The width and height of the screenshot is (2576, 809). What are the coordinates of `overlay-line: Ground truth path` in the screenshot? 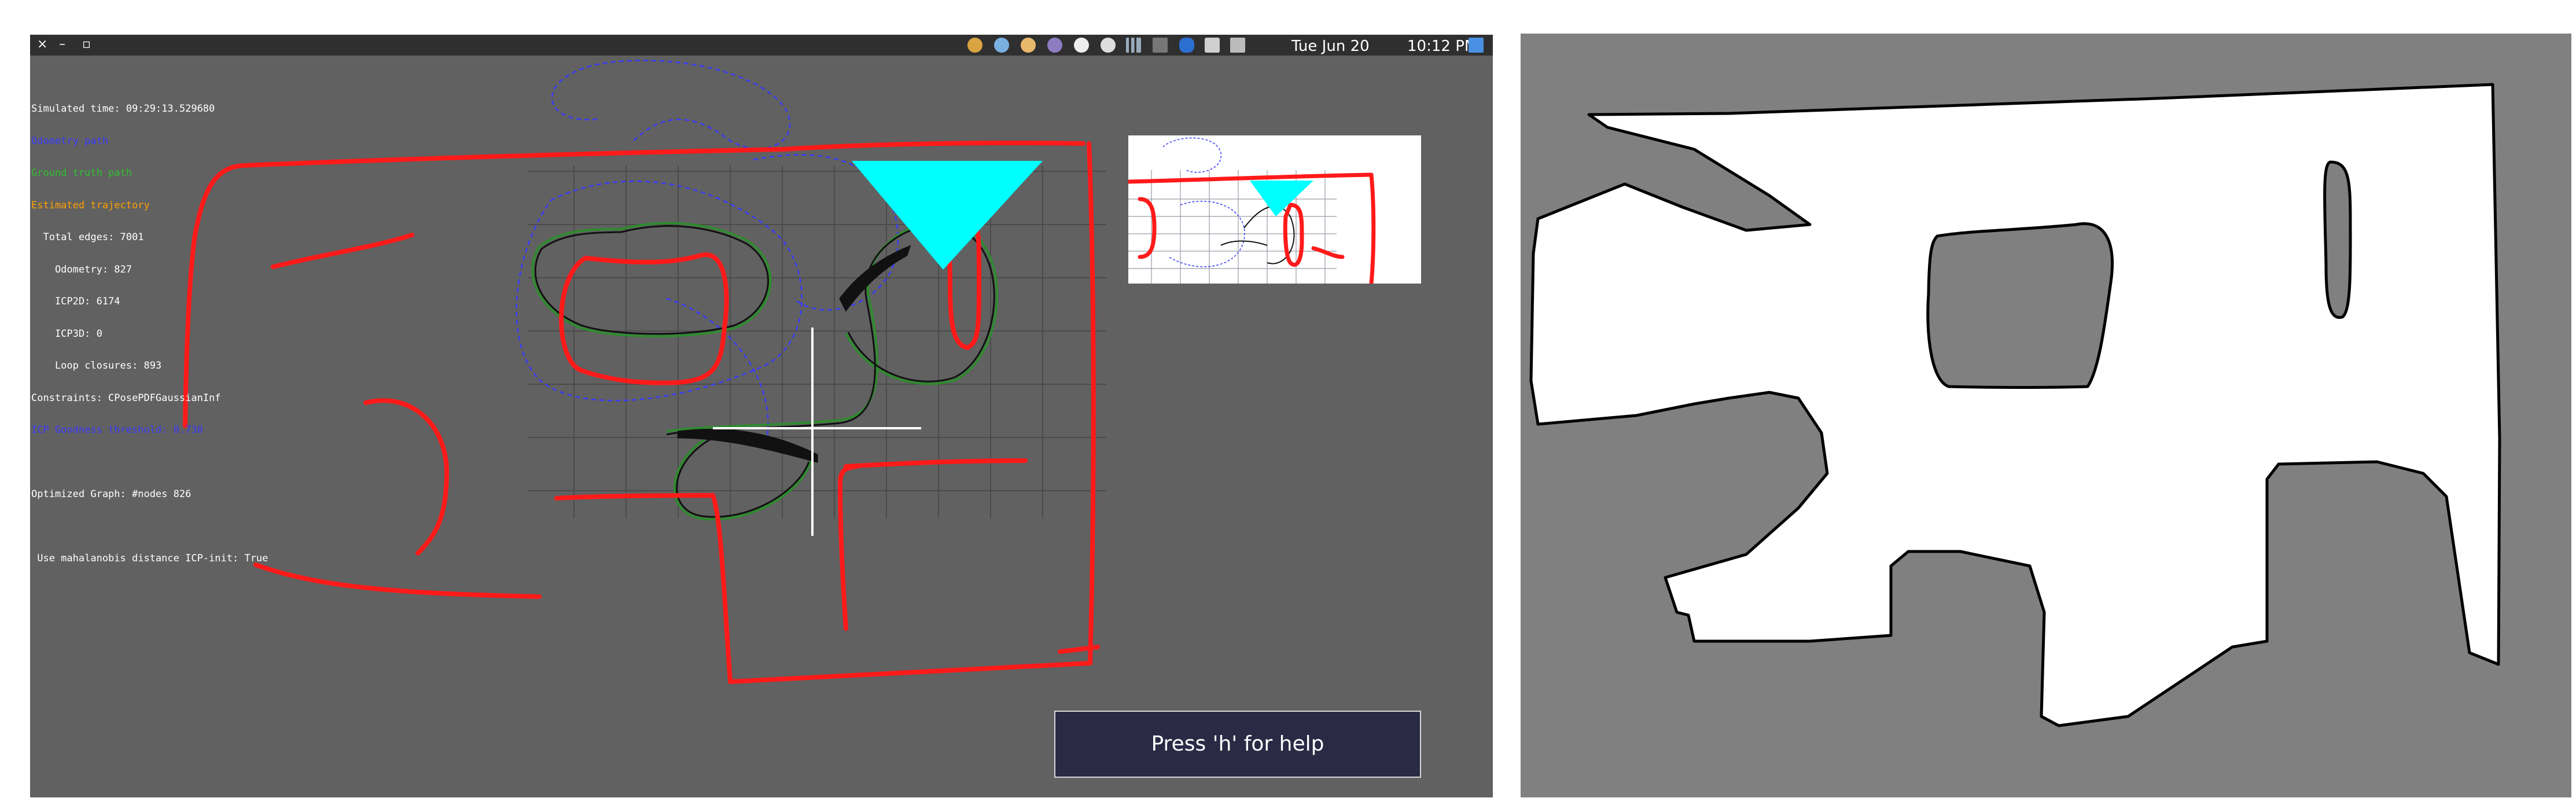 It's located at (81, 173).